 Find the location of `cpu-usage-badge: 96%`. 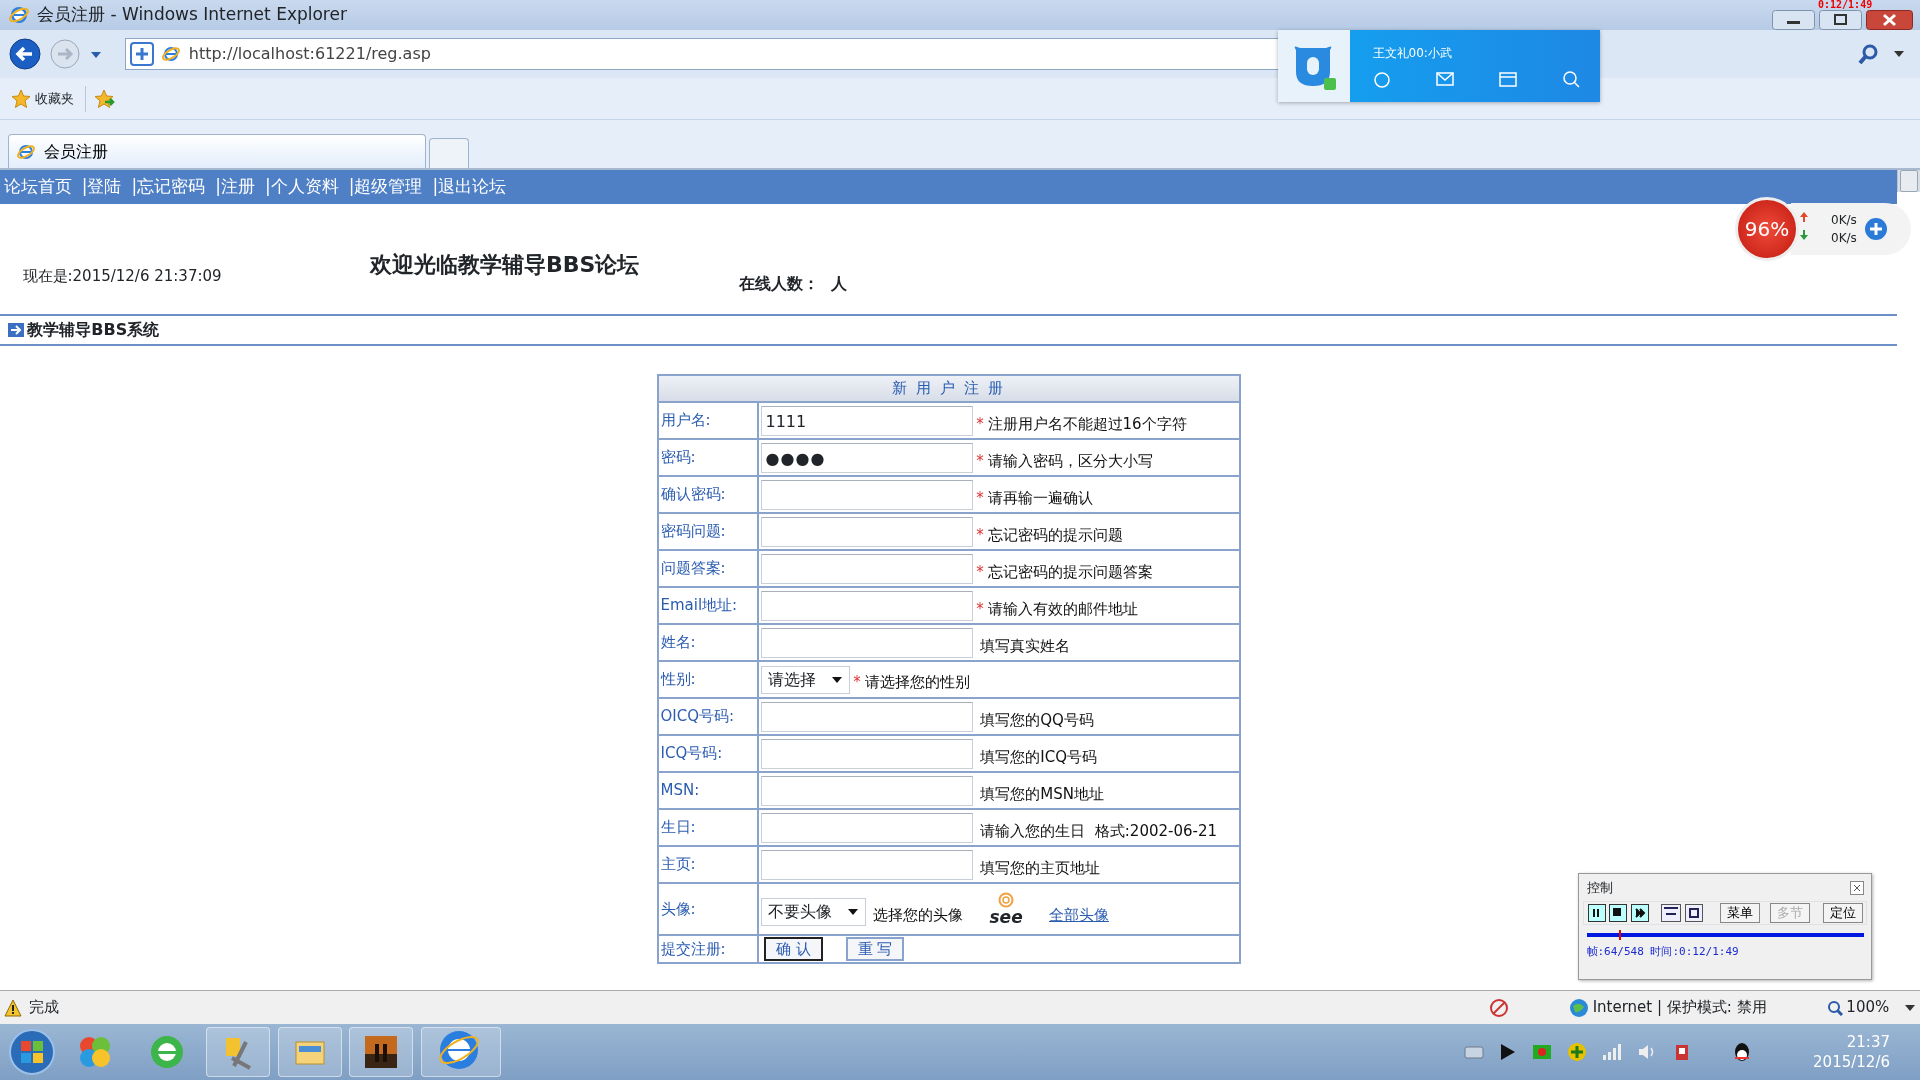

cpu-usage-badge: 96% is located at coordinates (1767, 229).